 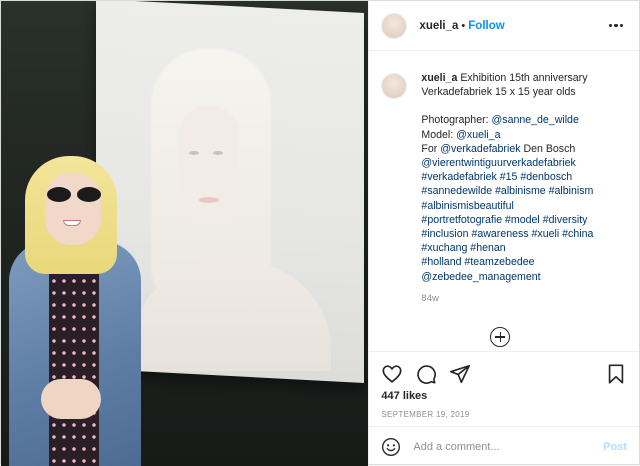 What do you see at coordinates (431, 148) in the screenshot?
I see `for-label: For` at bounding box center [431, 148].